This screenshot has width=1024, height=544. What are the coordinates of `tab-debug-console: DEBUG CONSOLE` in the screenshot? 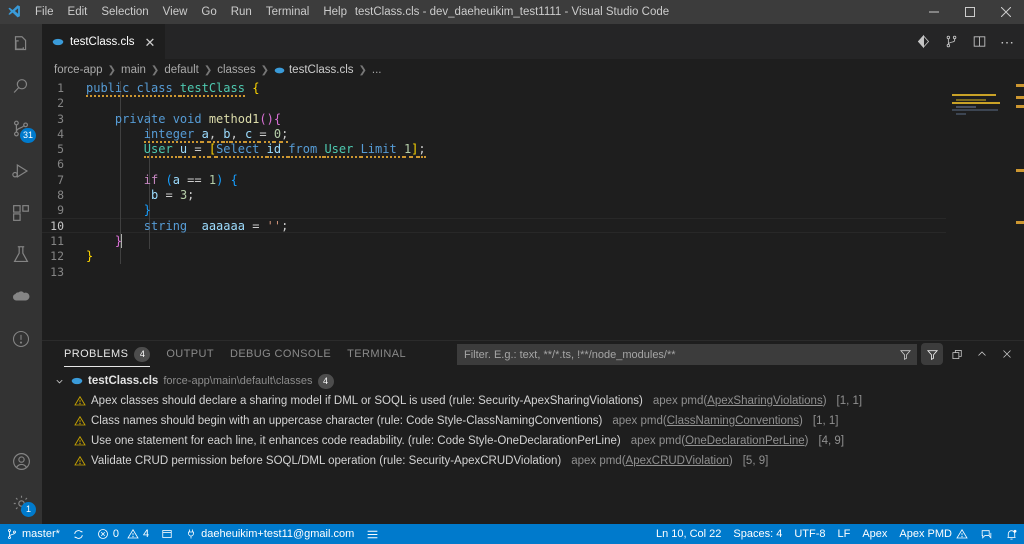 It's located at (280, 354).